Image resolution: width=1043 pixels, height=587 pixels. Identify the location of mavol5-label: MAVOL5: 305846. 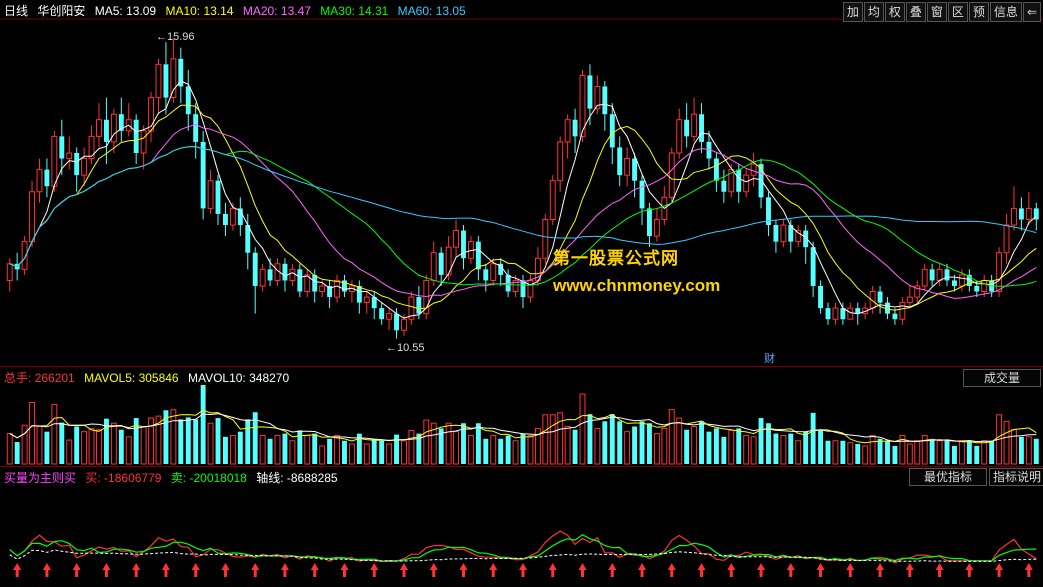
(131, 378).